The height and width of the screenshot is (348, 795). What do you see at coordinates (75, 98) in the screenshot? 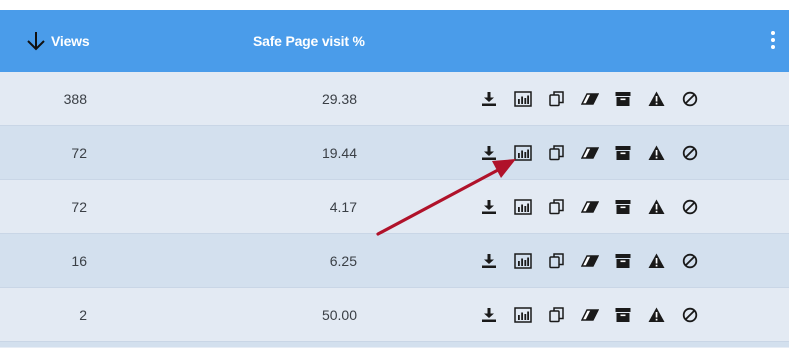
I see `views-cell: 388` at bounding box center [75, 98].